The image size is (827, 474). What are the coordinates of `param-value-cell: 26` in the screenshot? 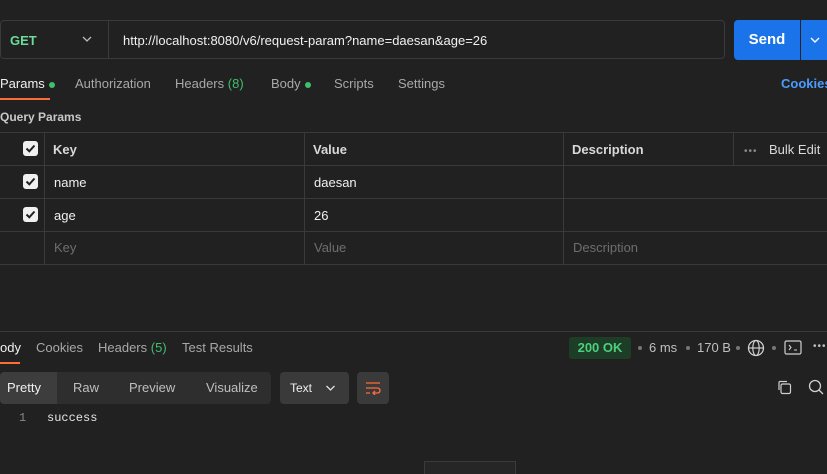 It's located at (321, 215).